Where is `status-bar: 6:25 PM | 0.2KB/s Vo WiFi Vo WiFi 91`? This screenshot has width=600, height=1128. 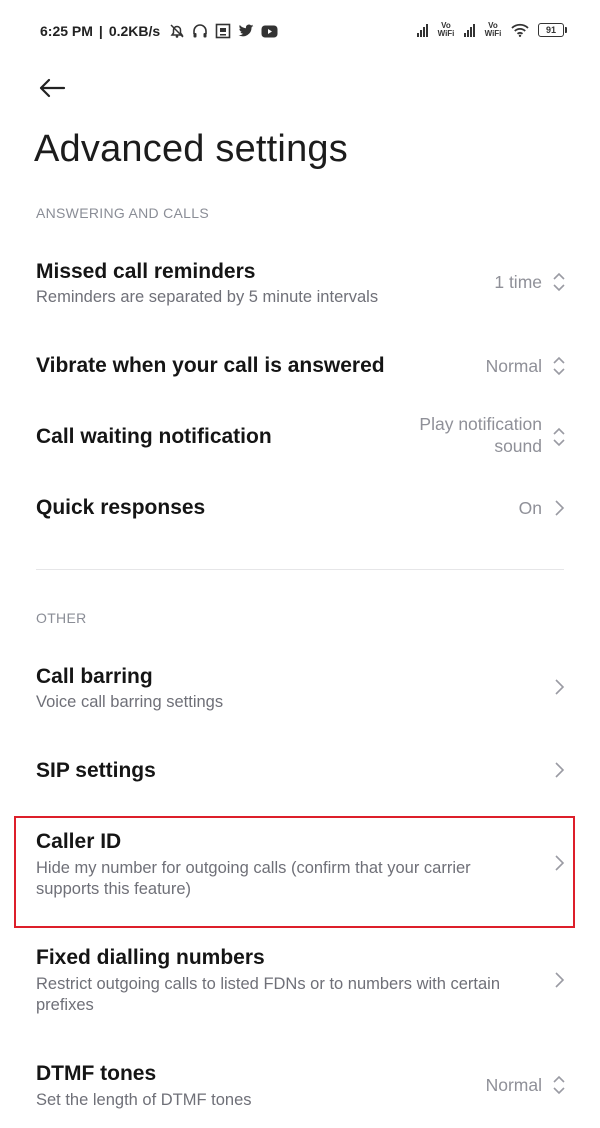 status-bar: 6:25 PM | 0.2KB/s Vo WiFi Vo WiFi 91 is located at coordinates (300, 33).